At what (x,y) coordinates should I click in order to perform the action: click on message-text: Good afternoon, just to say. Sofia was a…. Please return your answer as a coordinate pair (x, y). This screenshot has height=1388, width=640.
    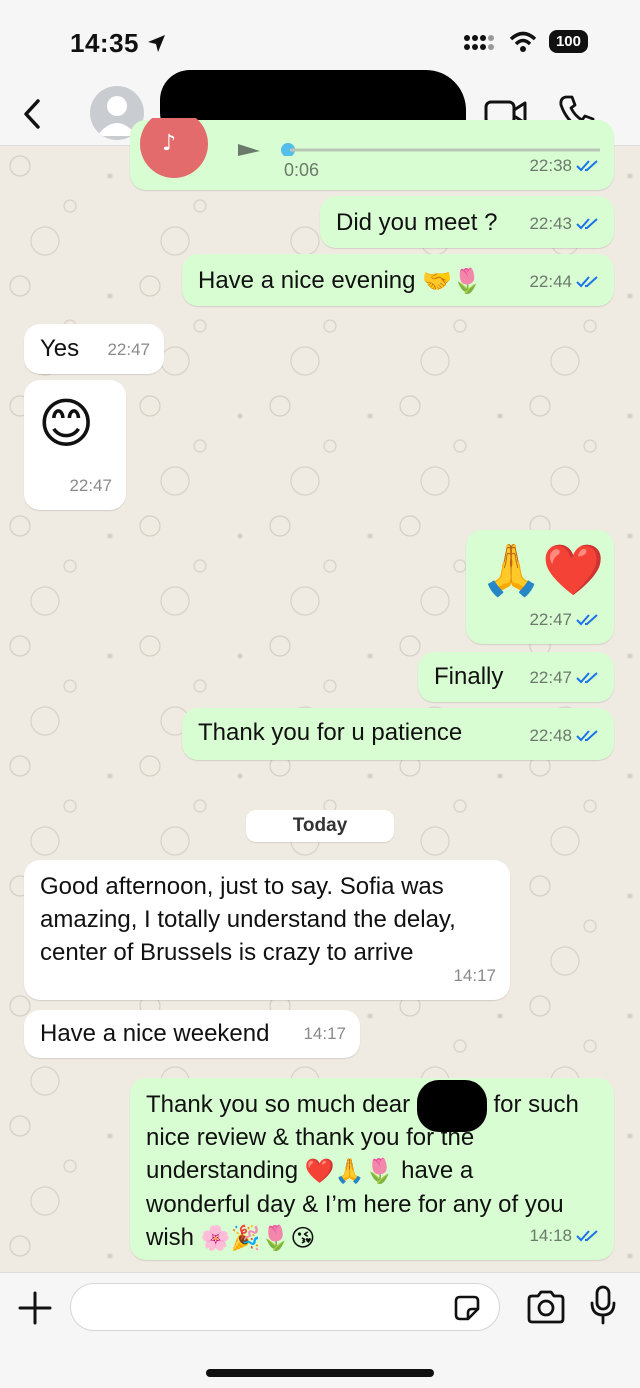
    Looking at the image, I should click on (248, 919).